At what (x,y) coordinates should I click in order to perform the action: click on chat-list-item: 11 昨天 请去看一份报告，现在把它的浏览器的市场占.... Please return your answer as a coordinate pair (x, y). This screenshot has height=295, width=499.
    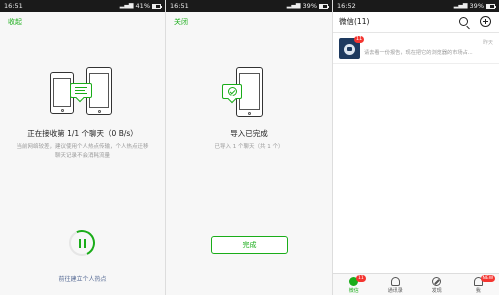
    Looking at the image, I should click on (416, 49).